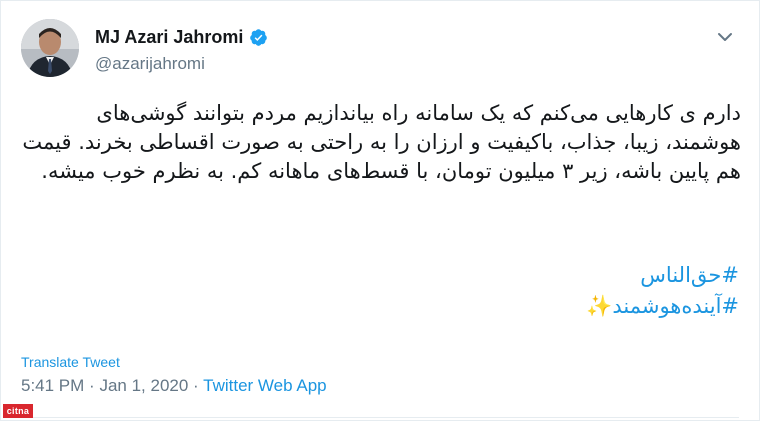 Image resolution: width=760 pixels, height=421 pixels. Describe the element at coordinates (18, 411) in the screenshot. I see `watermark-logo: citna` at that location.